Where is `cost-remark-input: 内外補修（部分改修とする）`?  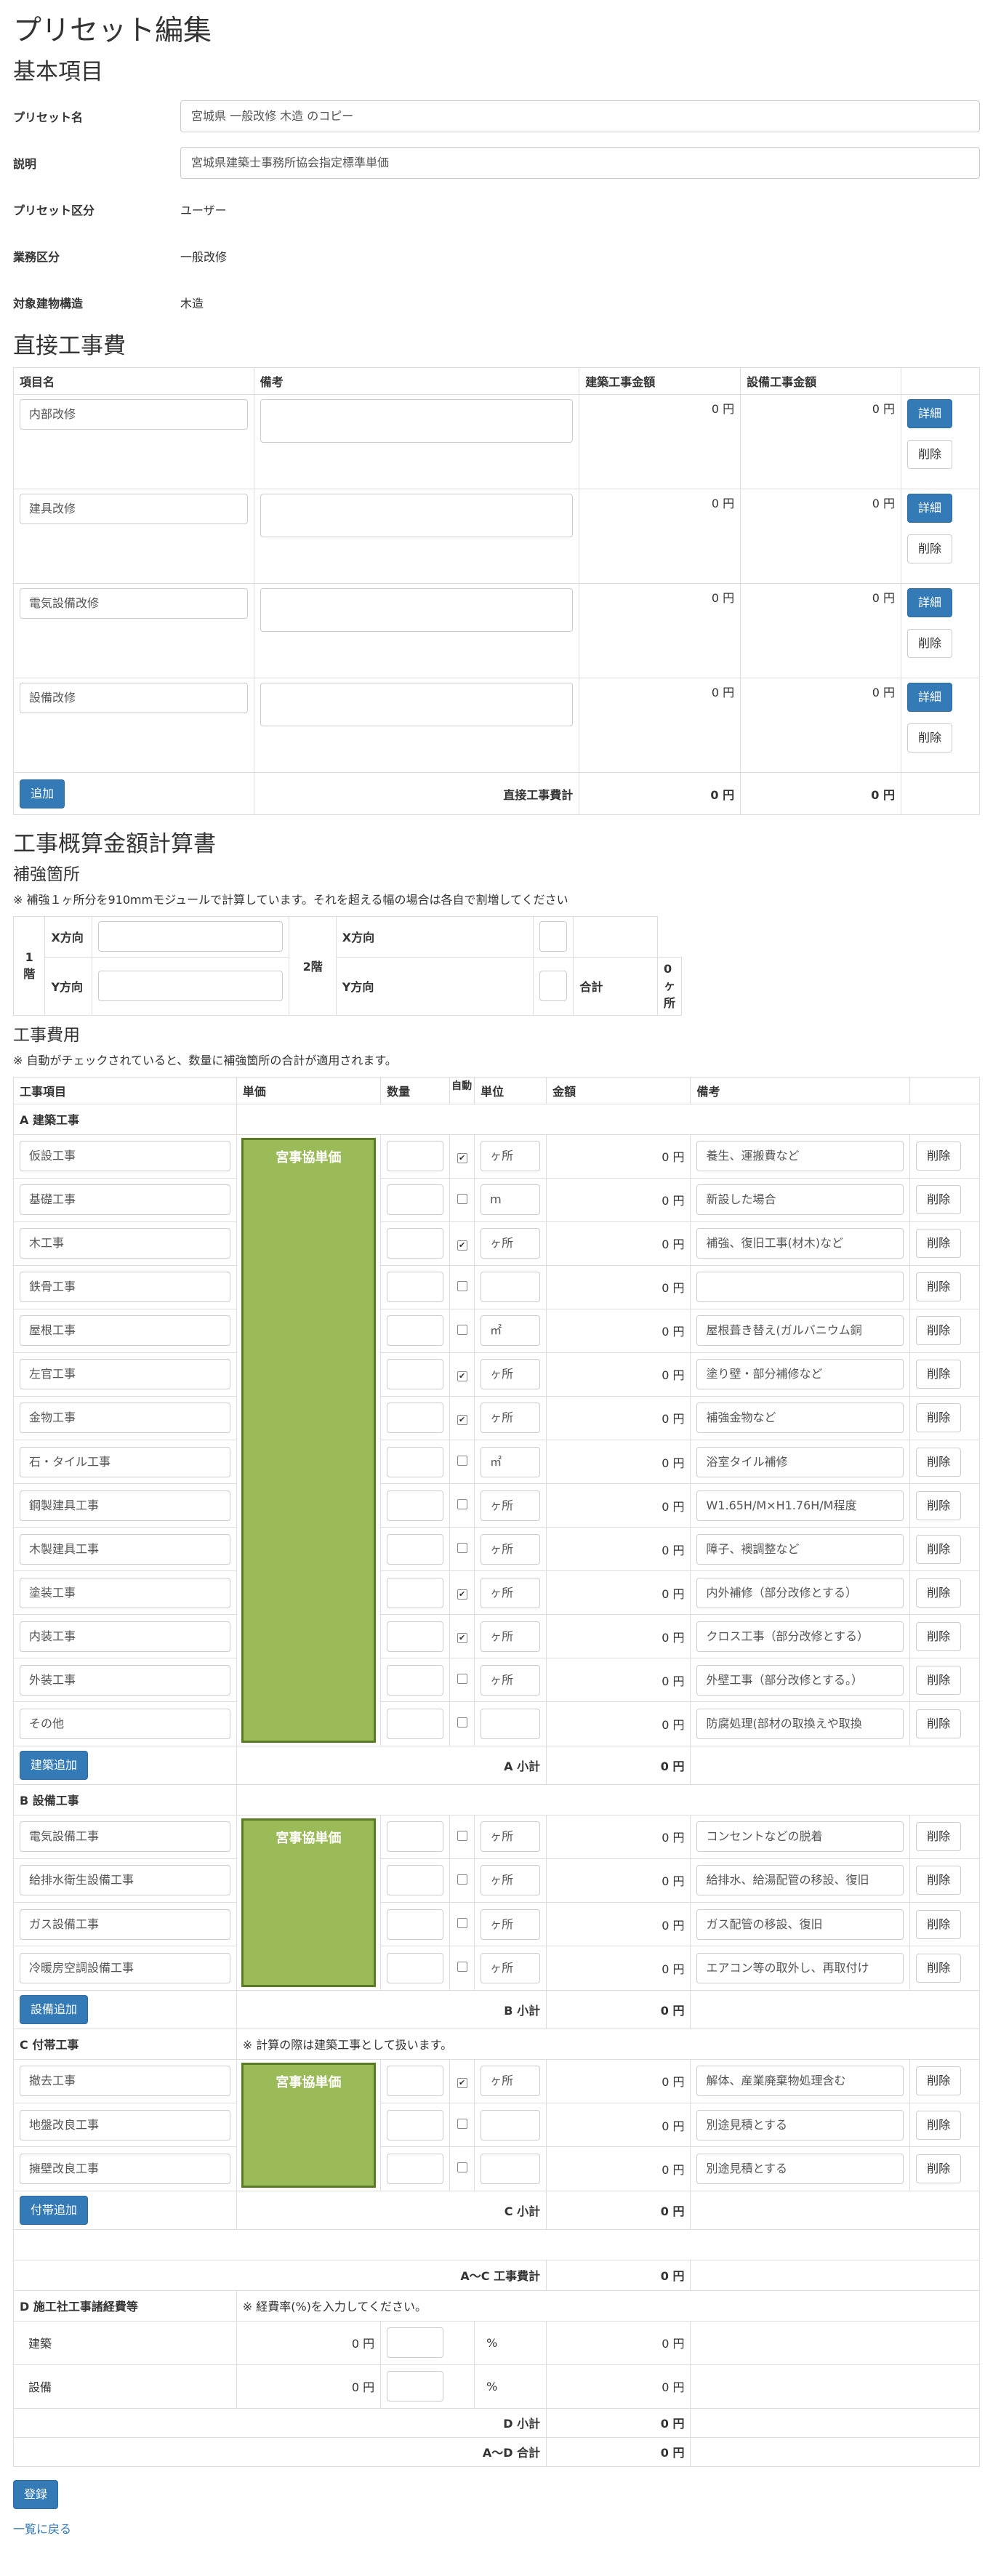 cost-remark-input: 内外補修（部分改修とする） is located at coordinates (800, 1593).